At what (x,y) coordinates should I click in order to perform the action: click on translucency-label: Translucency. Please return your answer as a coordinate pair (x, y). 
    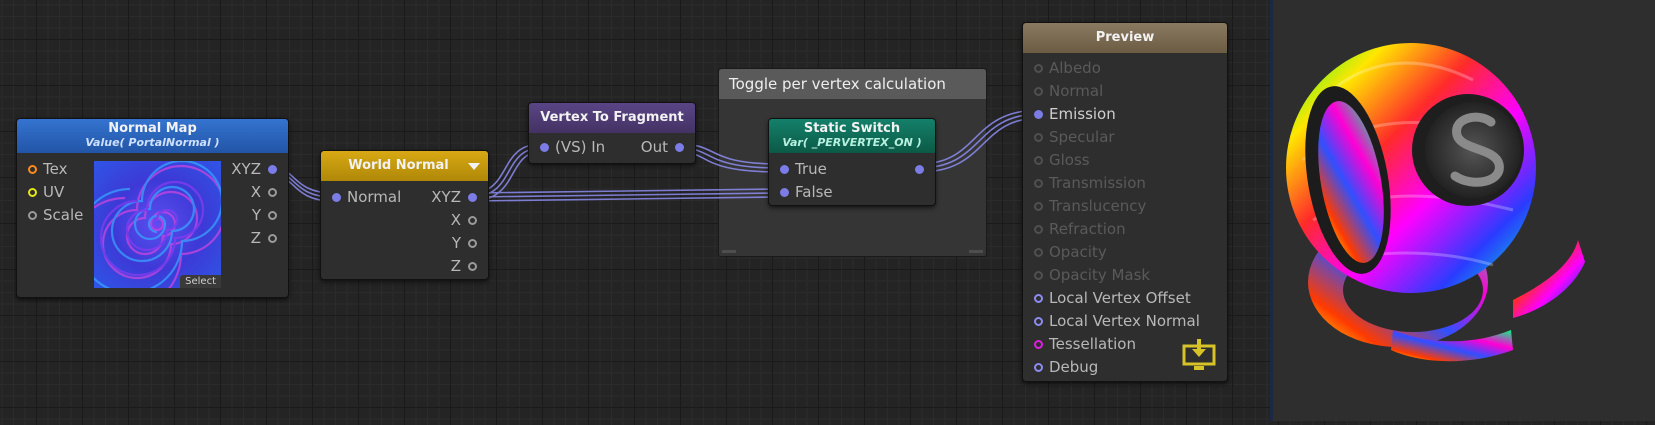
    Looking at the image, I should click on (1098, 206).